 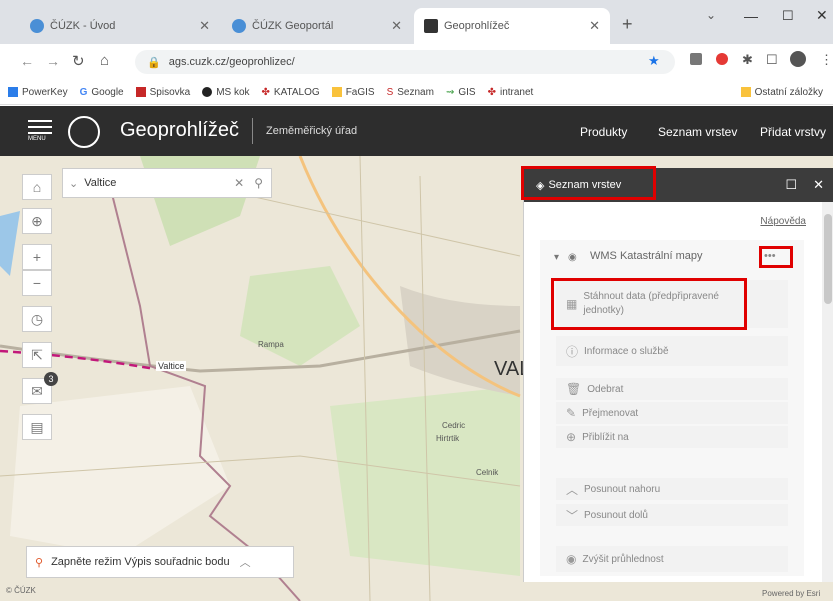 What do you see at coordinates (697, 132) in the screenshot?
I see `nav-seznam-vrstev: Seznam vrstev` at bounding box center [697, 132].